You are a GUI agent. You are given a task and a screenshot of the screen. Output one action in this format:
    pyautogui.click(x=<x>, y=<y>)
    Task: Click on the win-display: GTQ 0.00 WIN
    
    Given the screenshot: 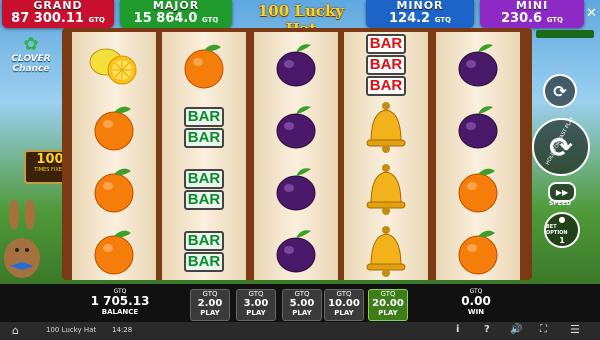 What is the action you would take?
    pyautogui.click(x=476, y=302)
    